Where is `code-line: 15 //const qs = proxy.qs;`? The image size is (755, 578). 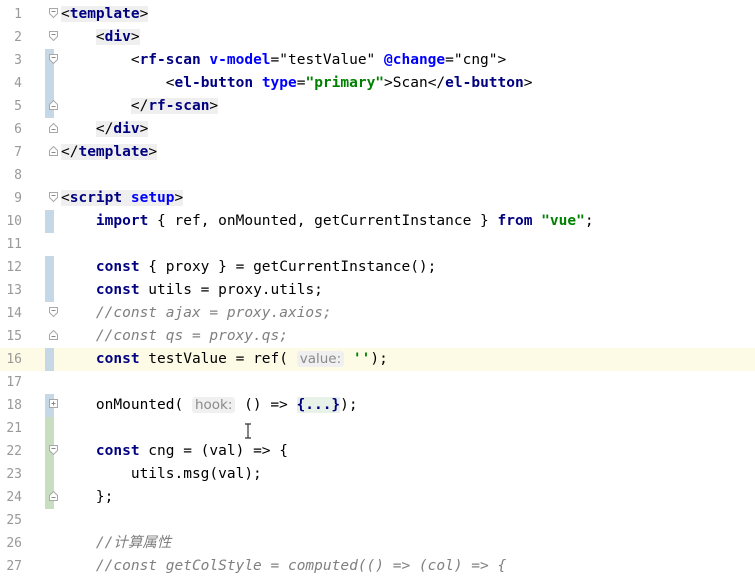 code-line: 15 //const qs = proxy.qs; is located at coordinates (377, 336).